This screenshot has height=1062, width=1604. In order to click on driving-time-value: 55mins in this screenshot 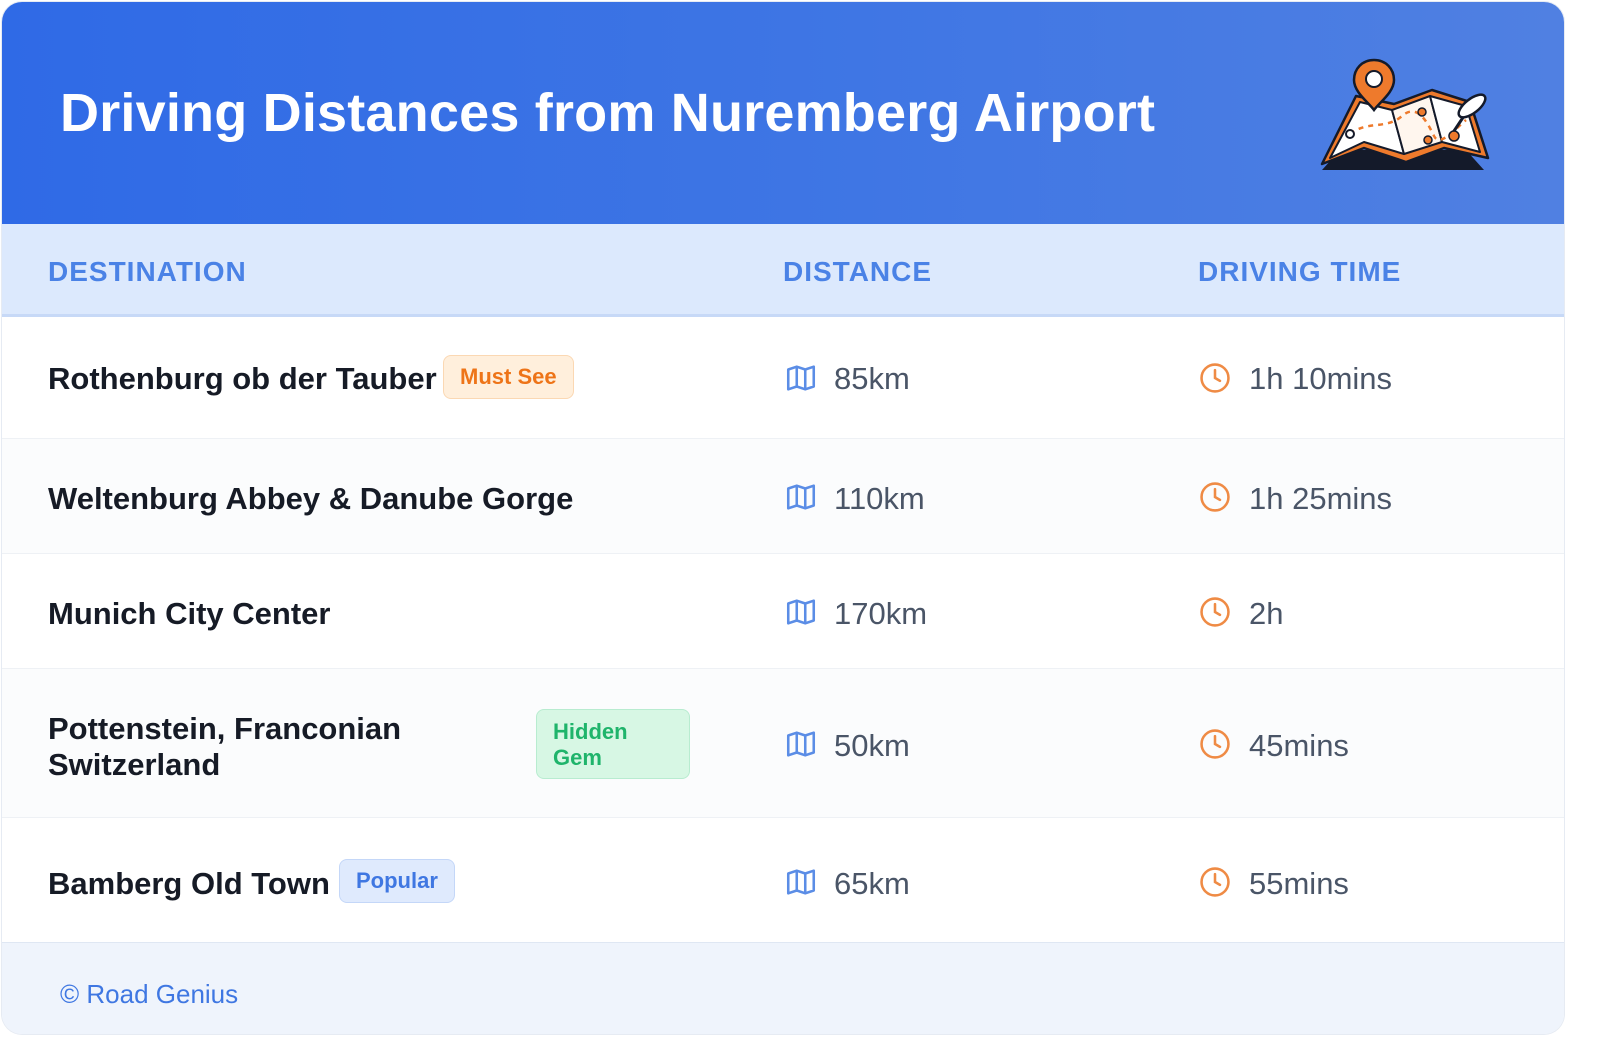, I will do `click(1299, 883)`.